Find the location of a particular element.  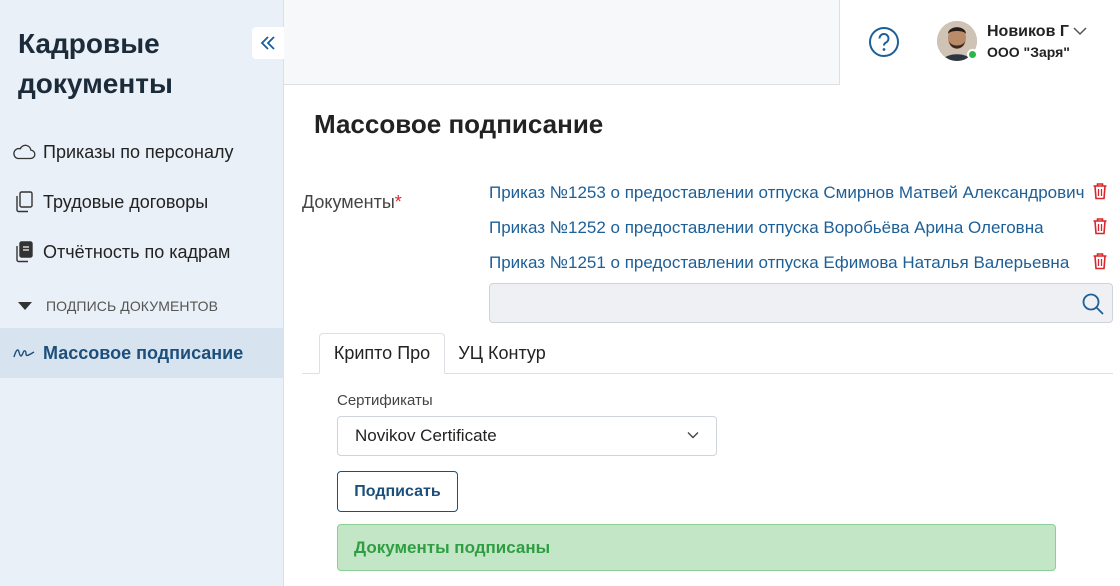

sidebar-item-label: Отчётность по кадрам is located at coordinates (137, 251).